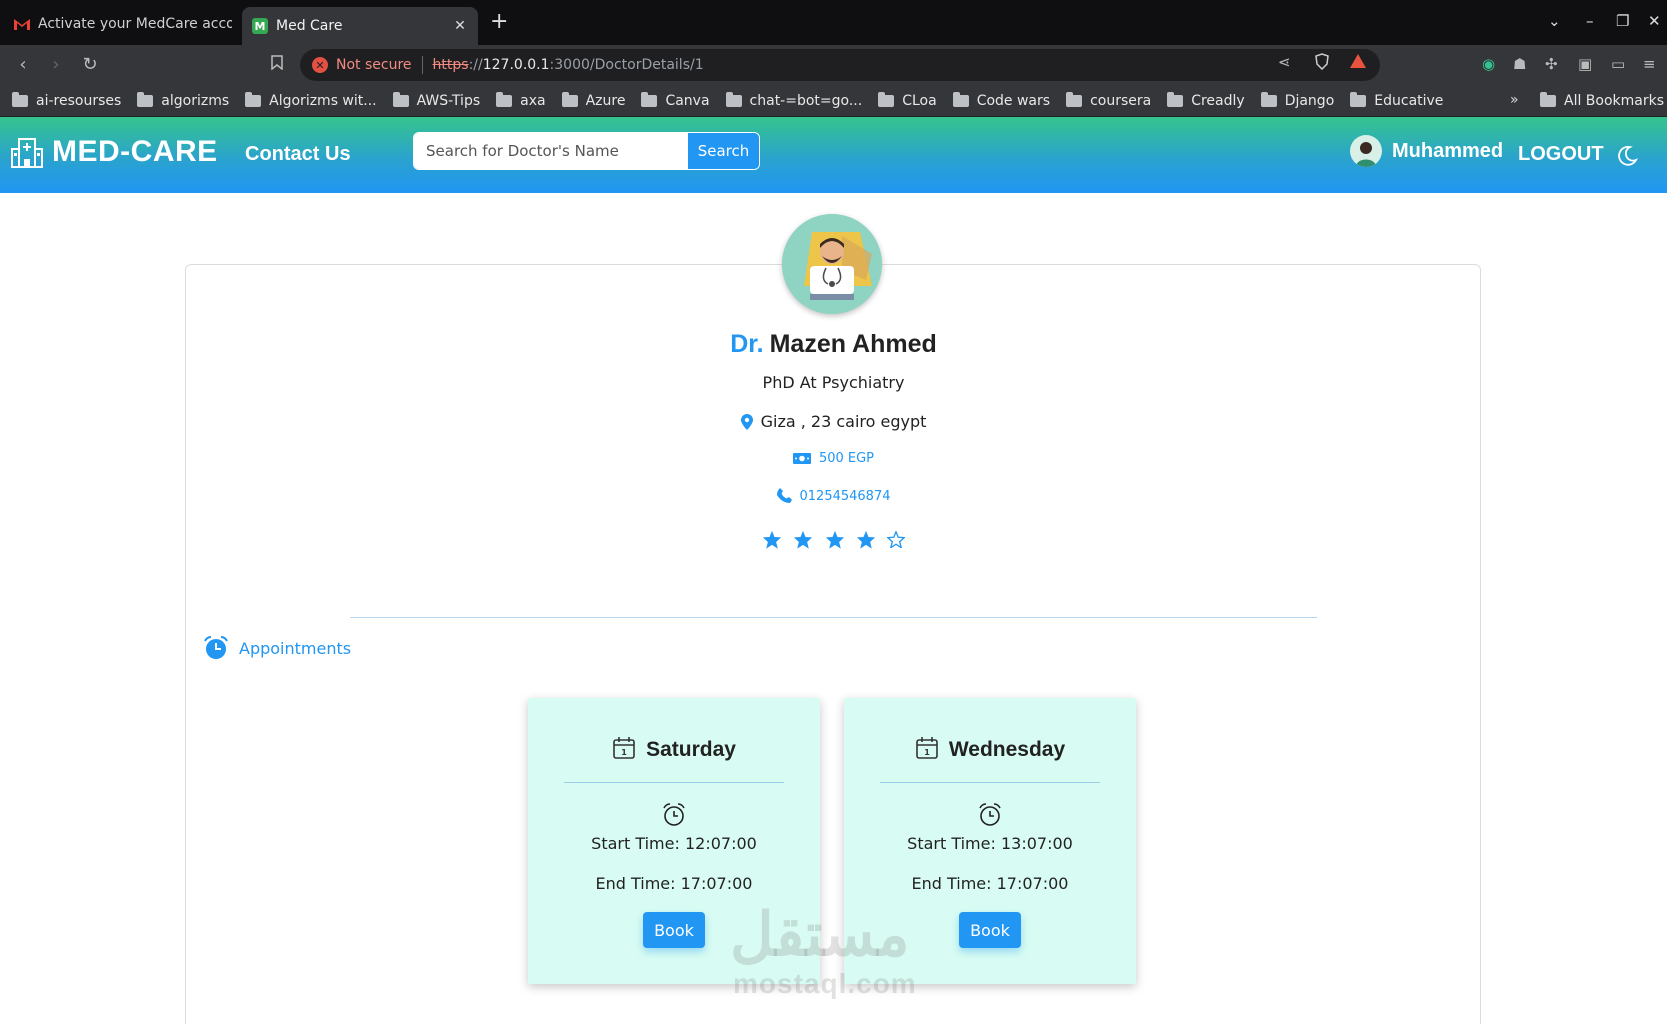 The height and width of the screenshot is (1024, 1667). Describe the element at coordinates (1108, 100) in the screenshot. I see `bookmark-folder: coursera` at that location.